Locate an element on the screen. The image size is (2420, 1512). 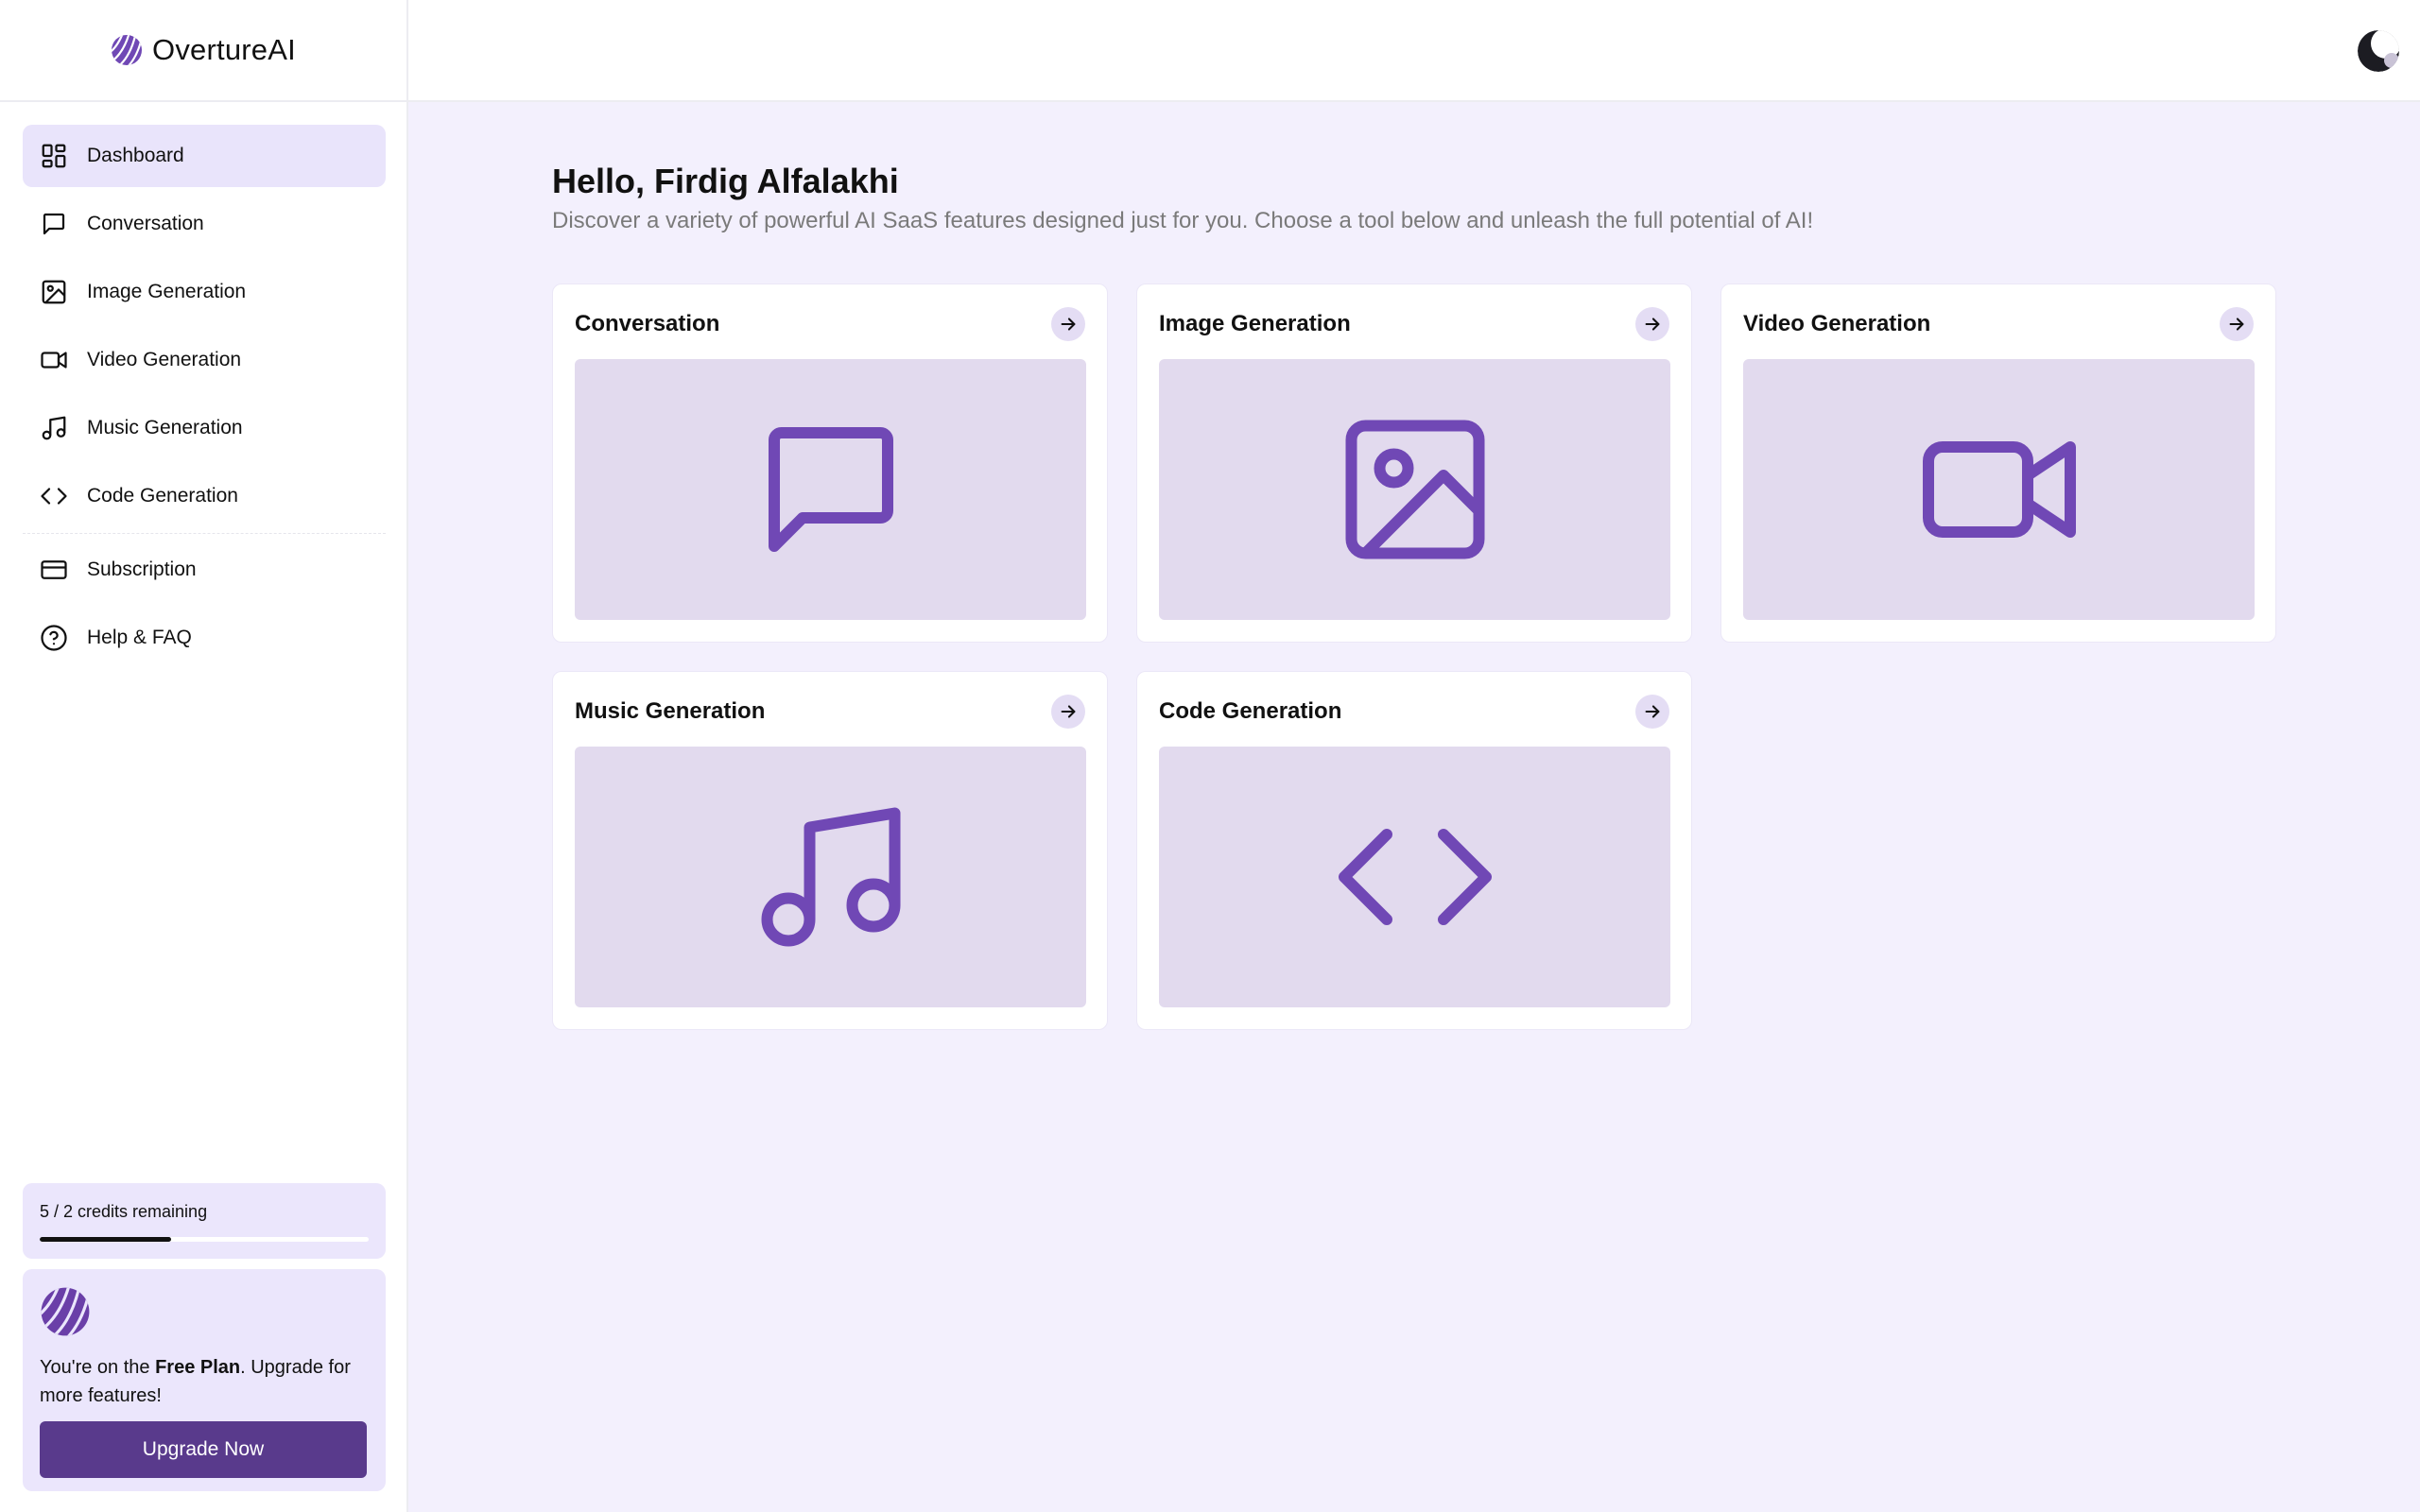
upgrade-now-button: Upgrade Now is located at coordinates (203, 1449).